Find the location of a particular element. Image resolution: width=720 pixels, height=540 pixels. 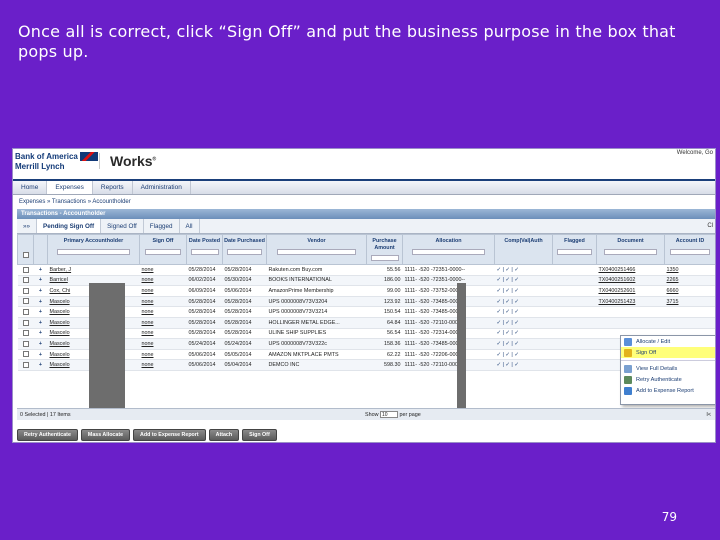

document-cell: TX0400251602 is located at coordinates (630, 281).